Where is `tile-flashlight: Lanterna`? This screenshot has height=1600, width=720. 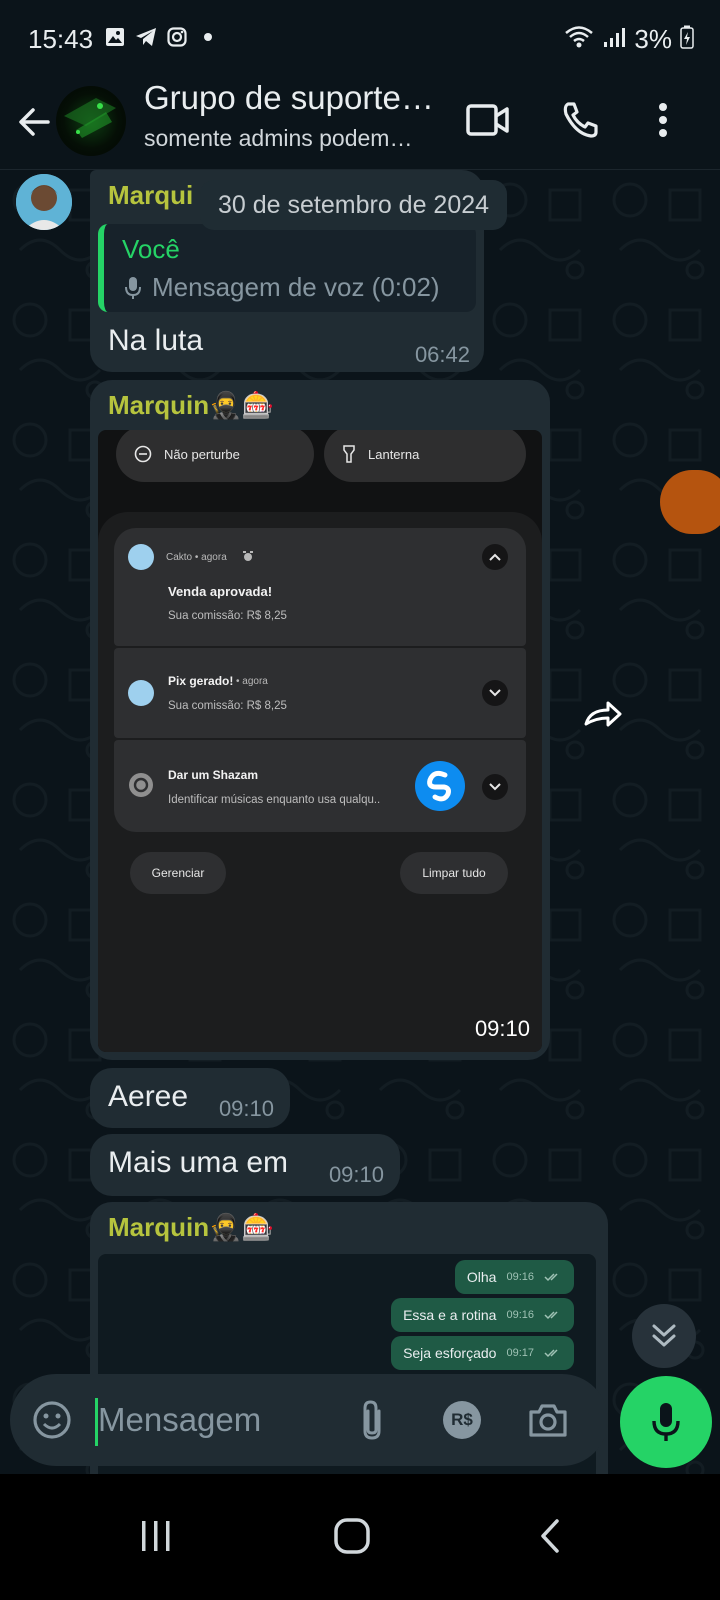 tile-flashlight: Lanterna is located at coordinates (425, 456).